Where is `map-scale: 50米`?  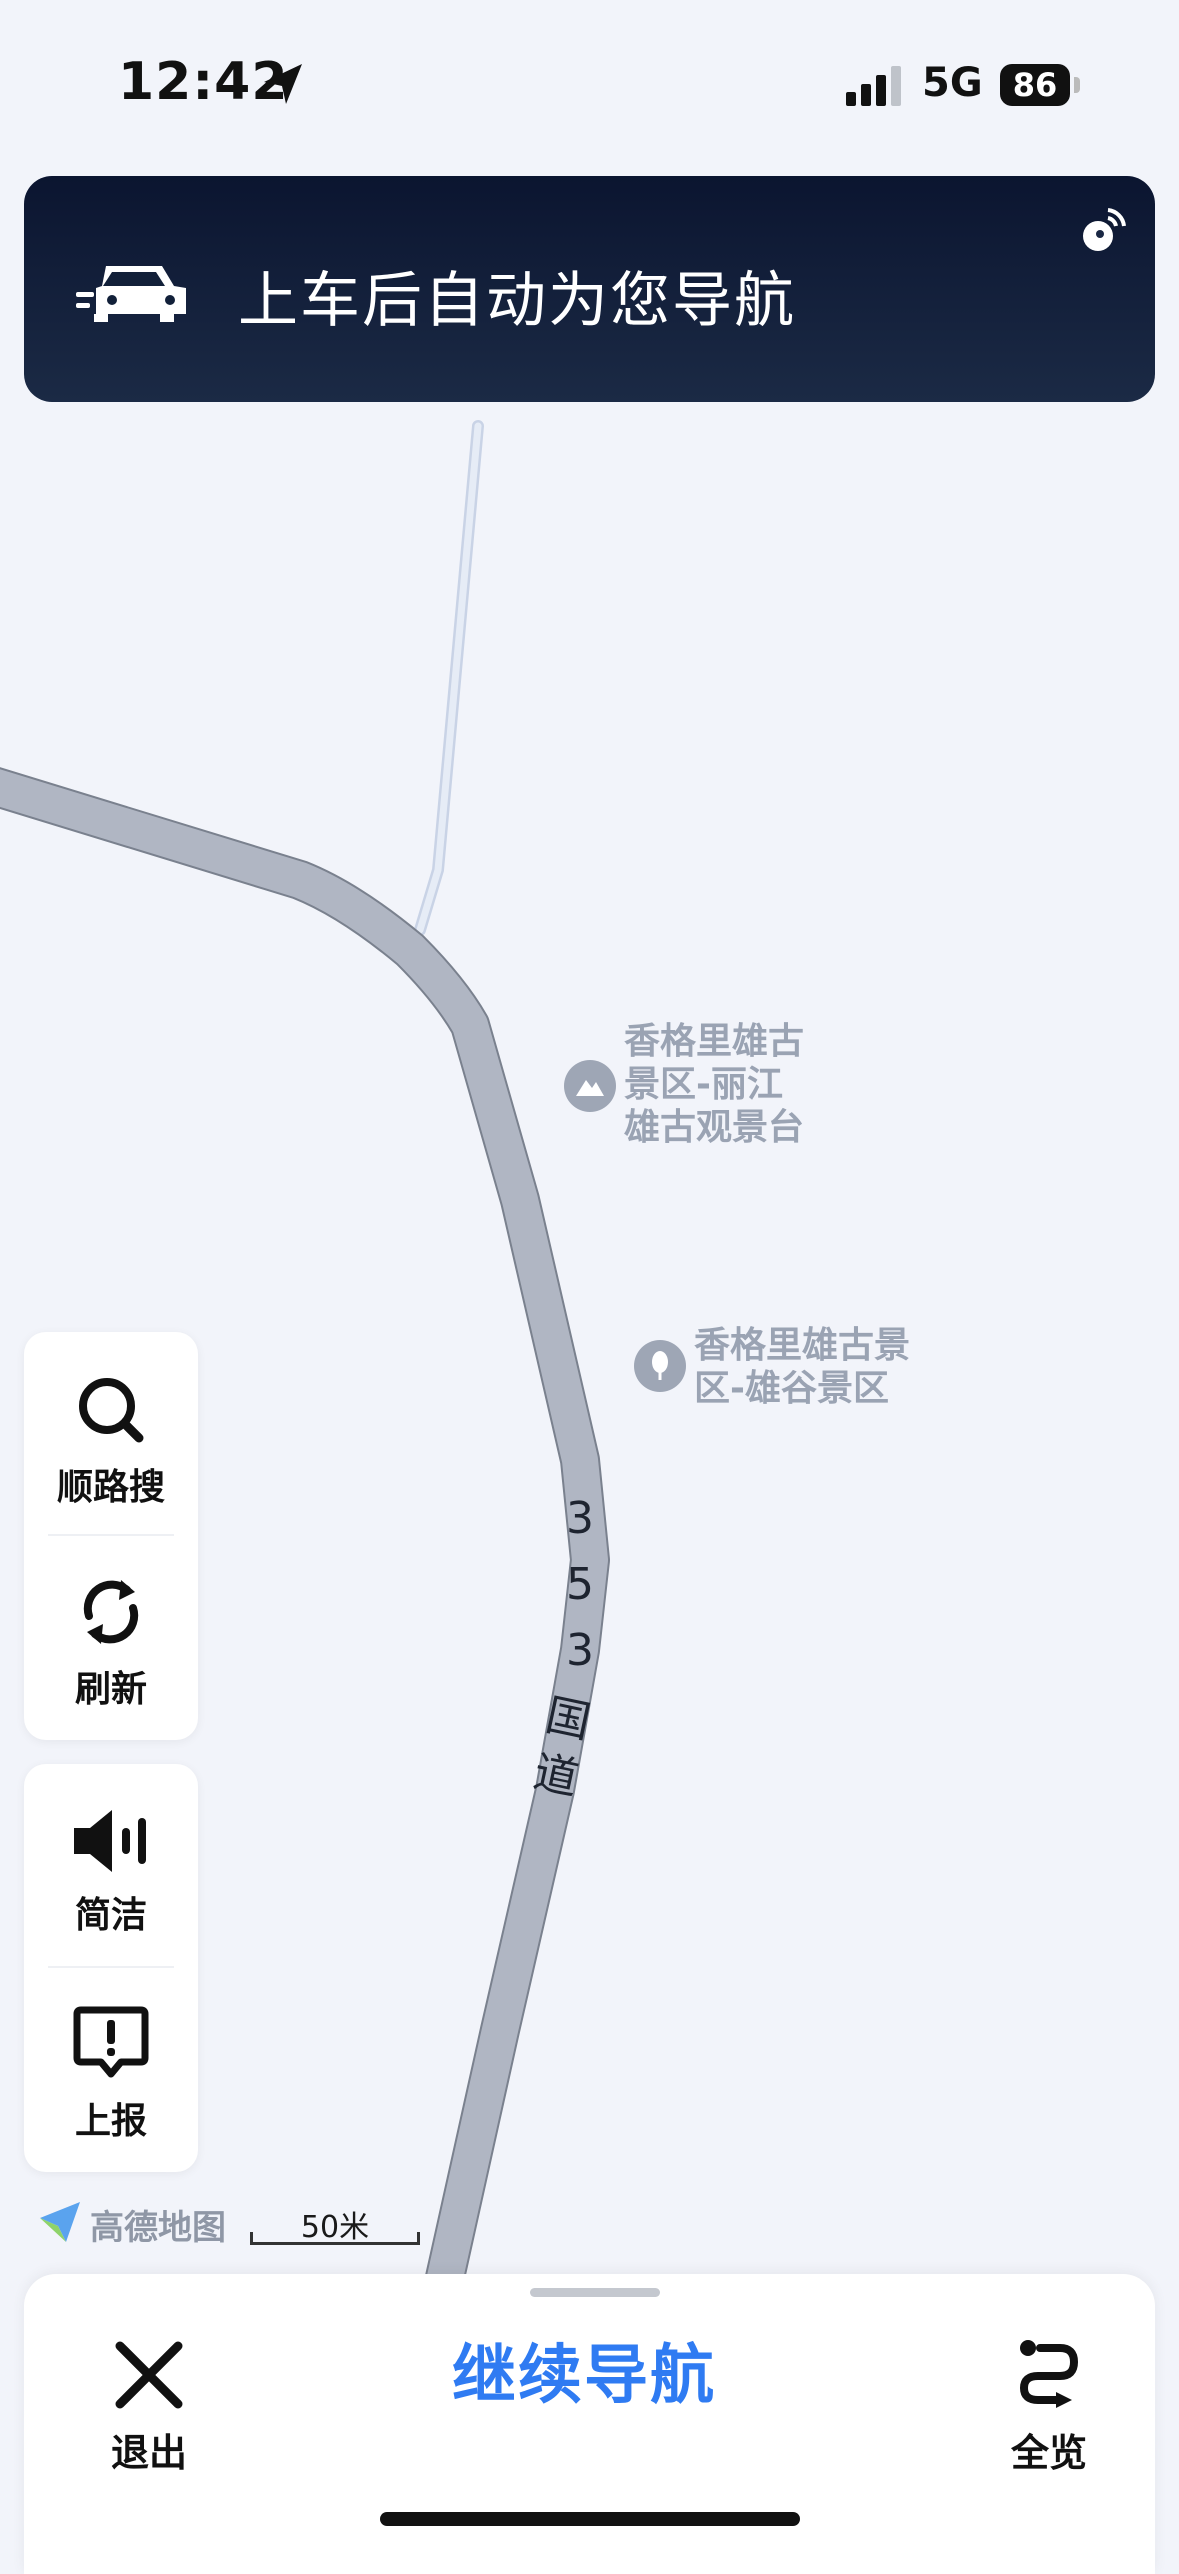 map-scale: 50米 is located at coordinates (335, 2224).